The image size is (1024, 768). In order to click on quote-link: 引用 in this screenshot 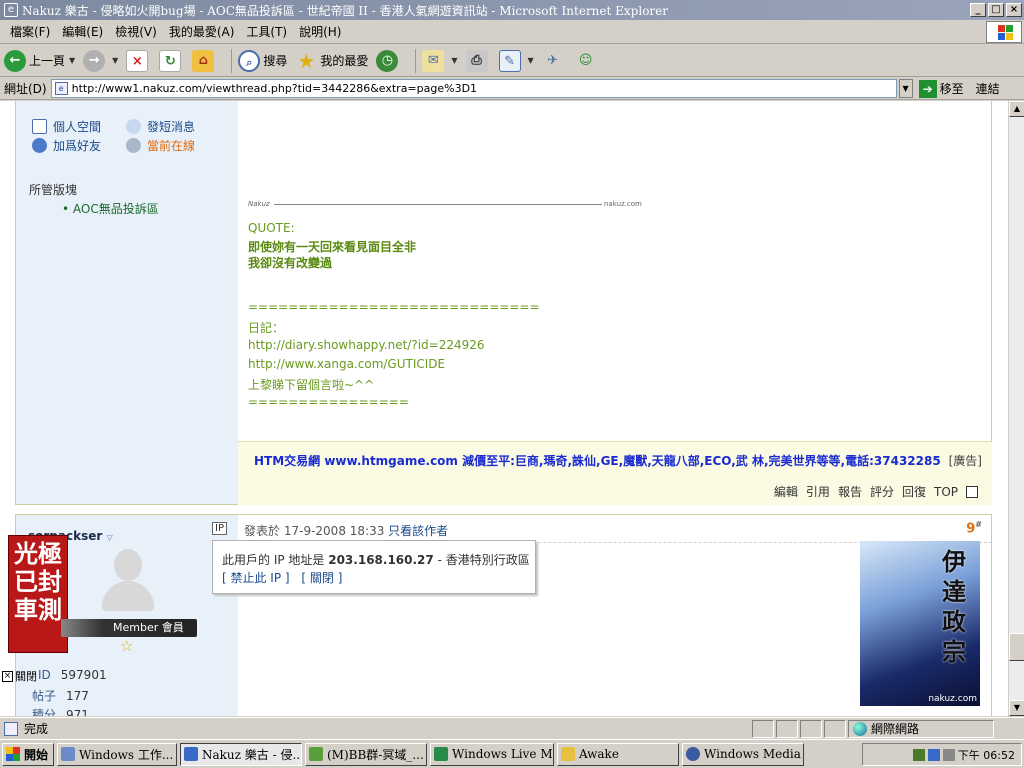, I will do `click(818, 491)`.